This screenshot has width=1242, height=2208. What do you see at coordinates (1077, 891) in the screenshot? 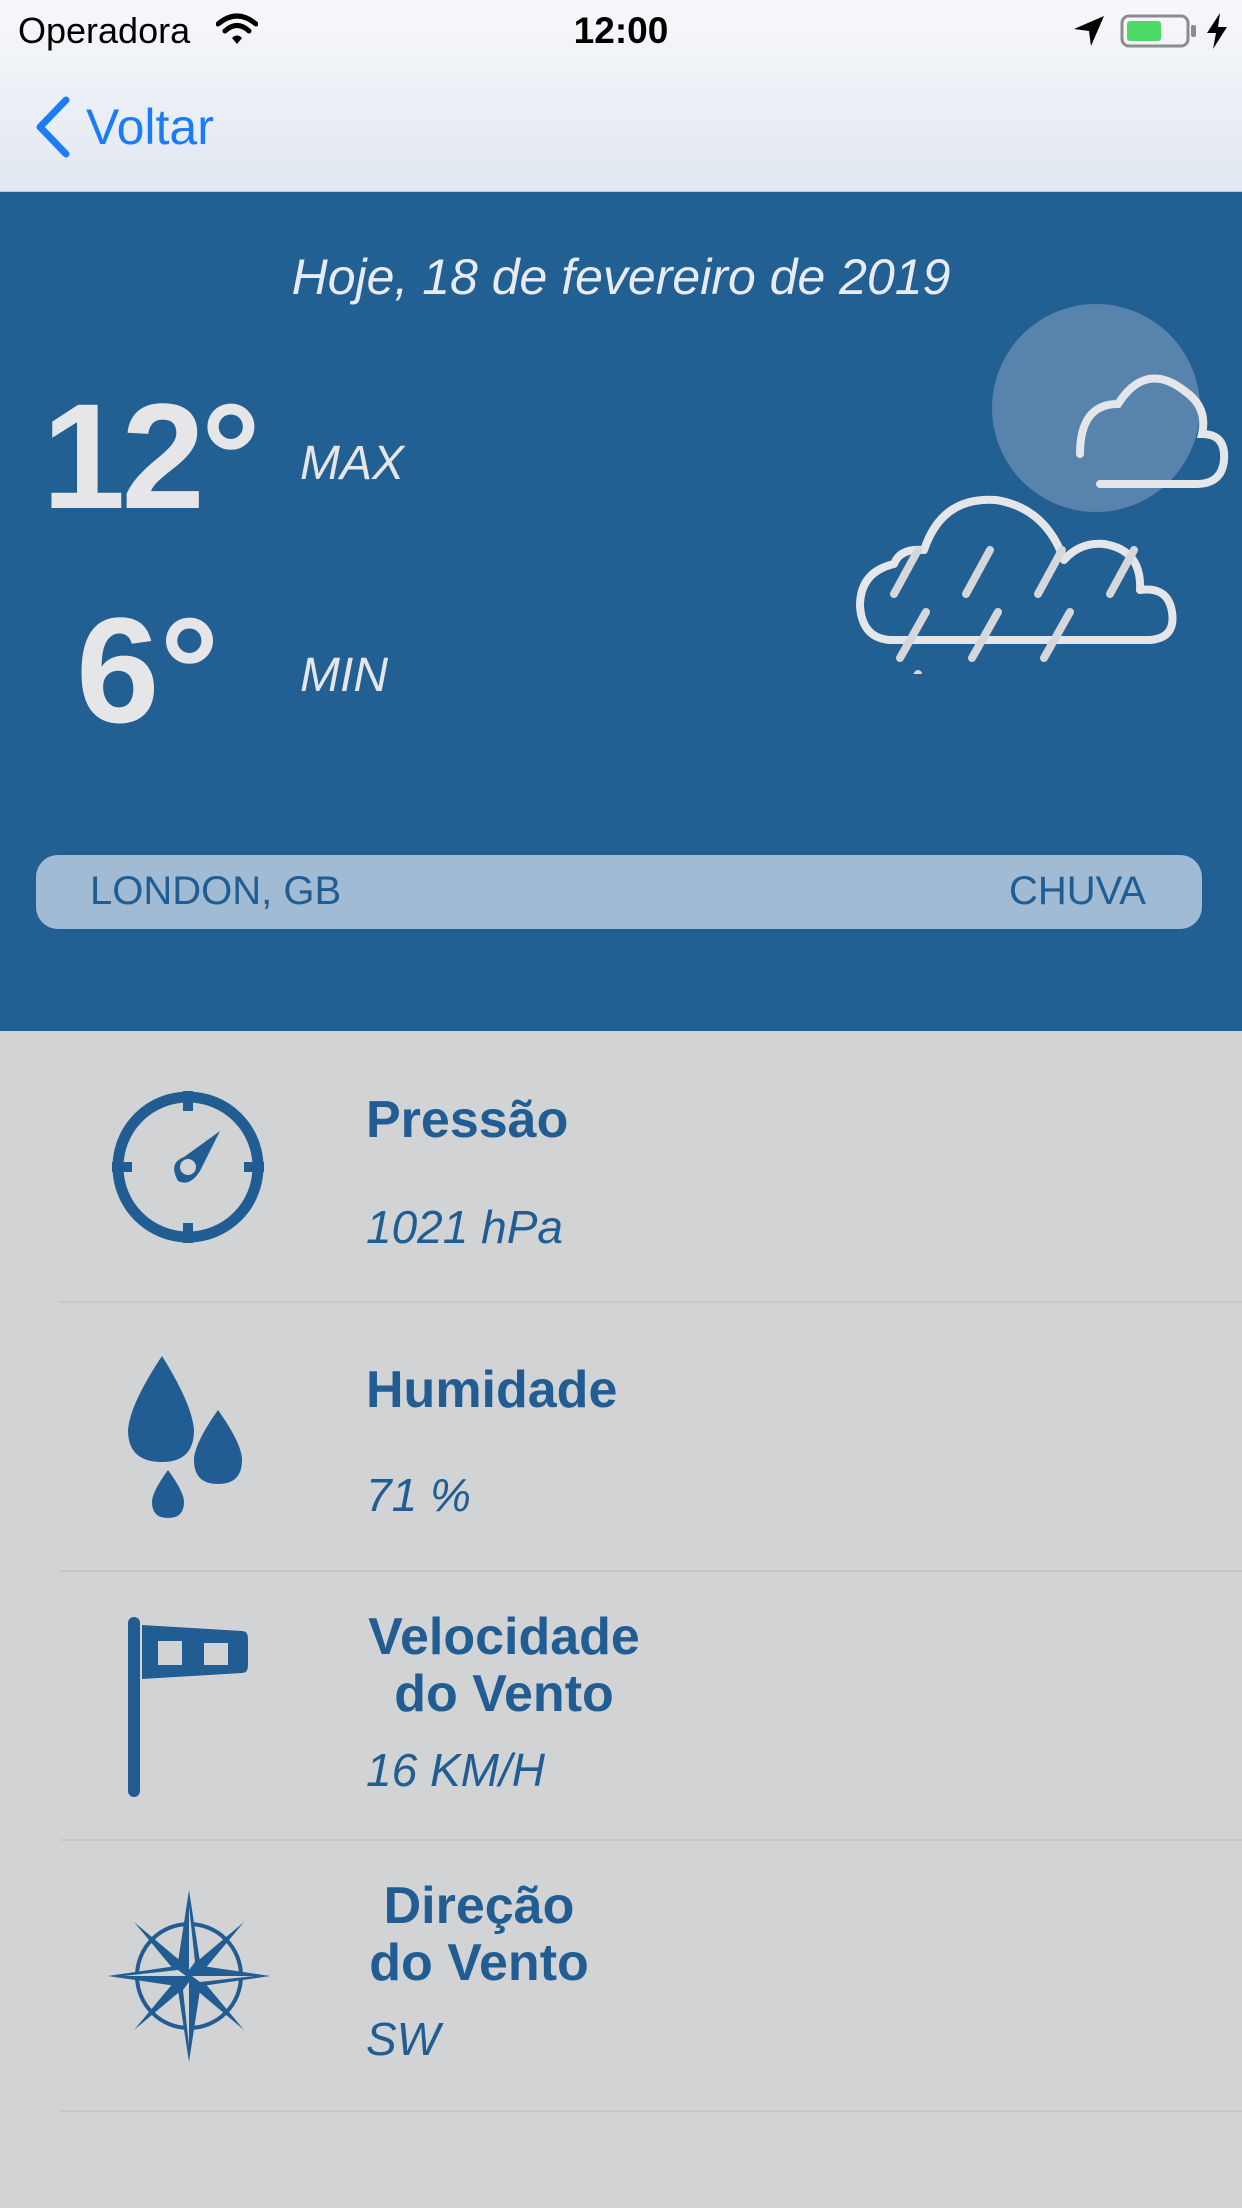
I see `condition-label: CHUVA` at bounding box center [1077, 891].